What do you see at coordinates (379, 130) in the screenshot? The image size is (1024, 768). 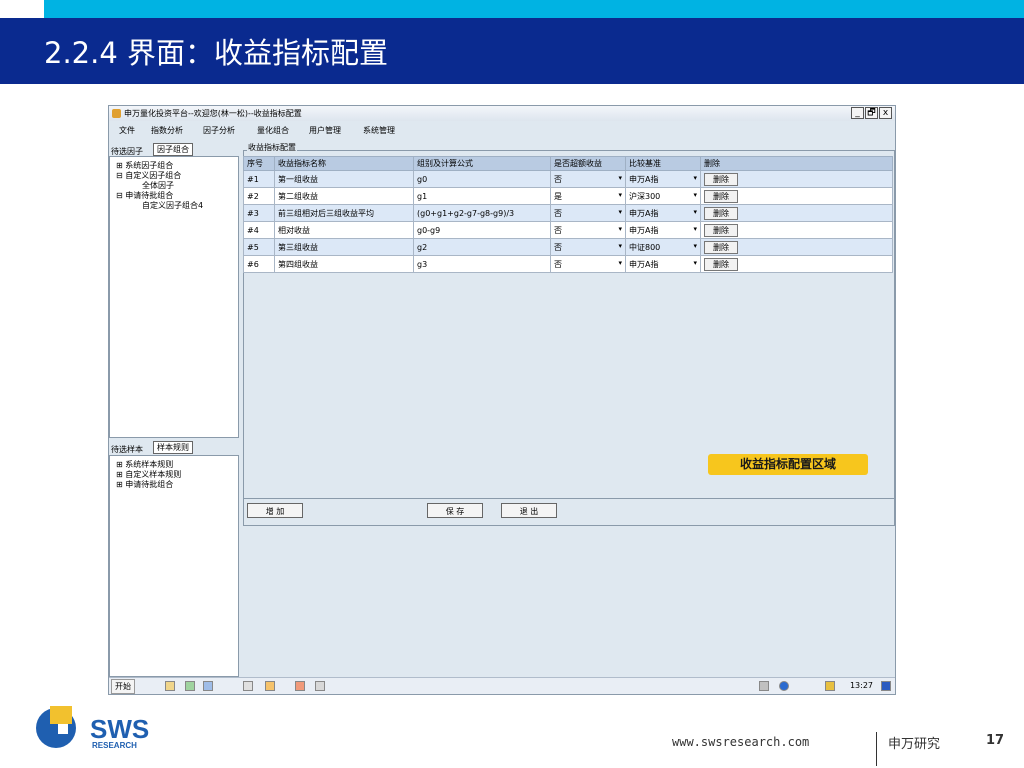 I see `menu-system-management: 系统管理` at bounding box center [379, 130].